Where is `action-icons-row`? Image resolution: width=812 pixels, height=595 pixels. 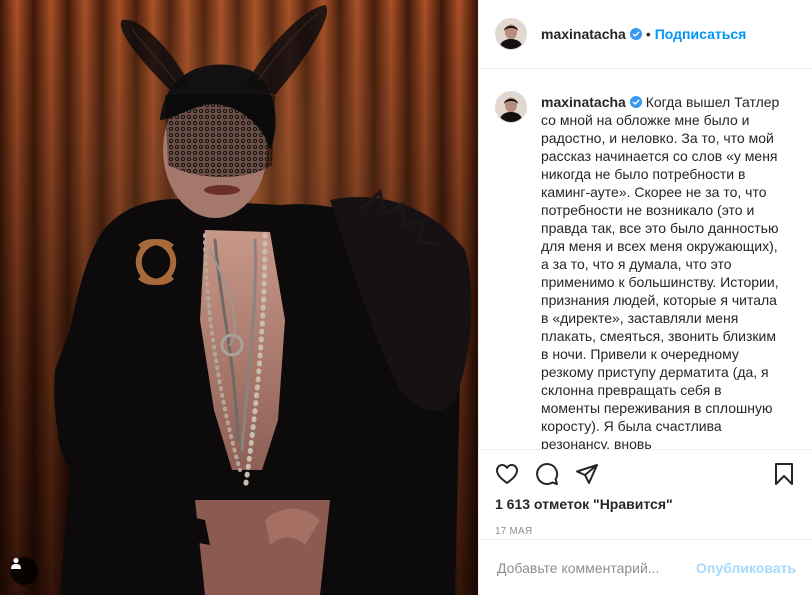
action-icons-row is located at coordinates (645, 474).